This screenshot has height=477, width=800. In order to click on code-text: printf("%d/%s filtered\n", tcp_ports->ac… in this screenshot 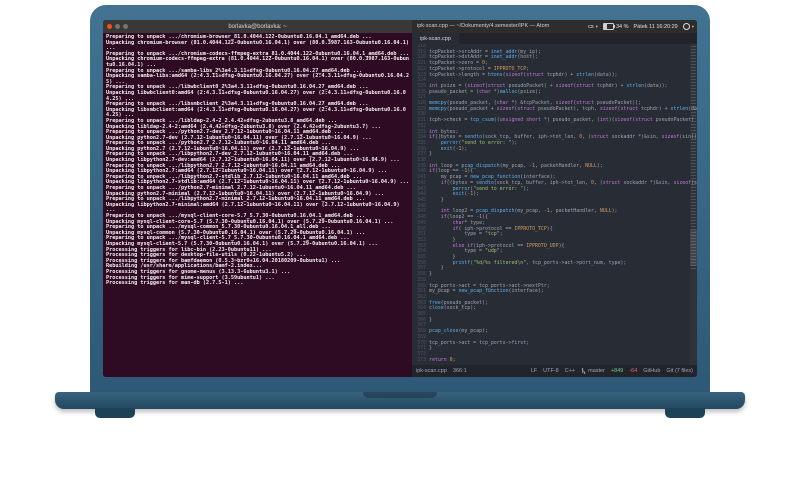, I will do `click(539, 262)`.